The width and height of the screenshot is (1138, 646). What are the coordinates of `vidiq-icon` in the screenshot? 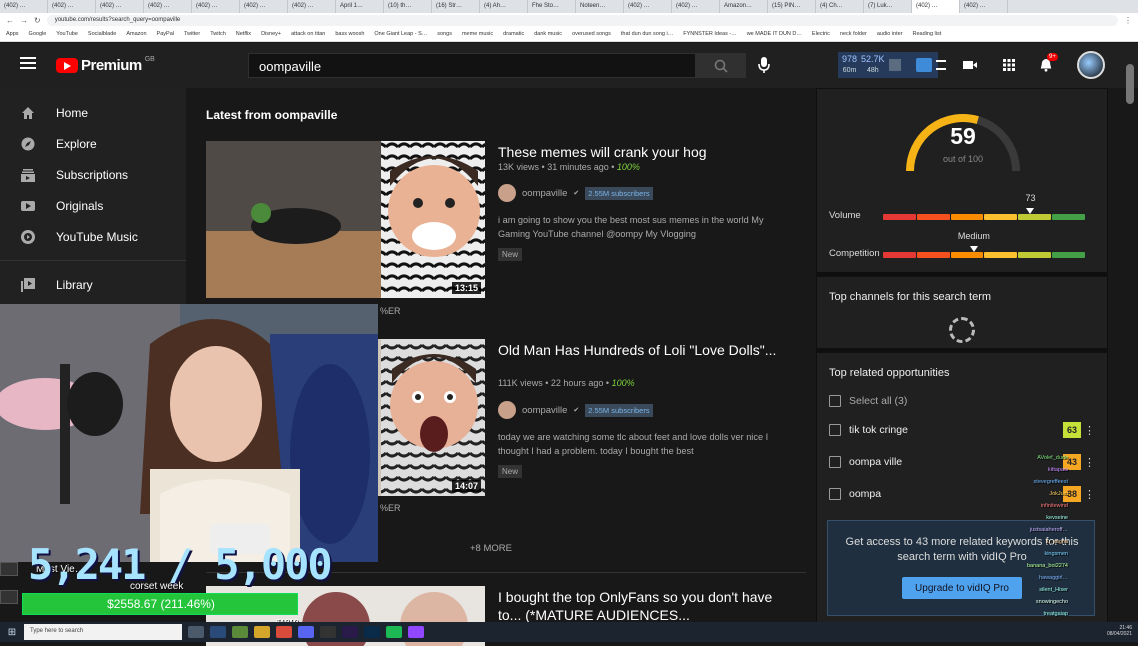 It's located at (924, 65).